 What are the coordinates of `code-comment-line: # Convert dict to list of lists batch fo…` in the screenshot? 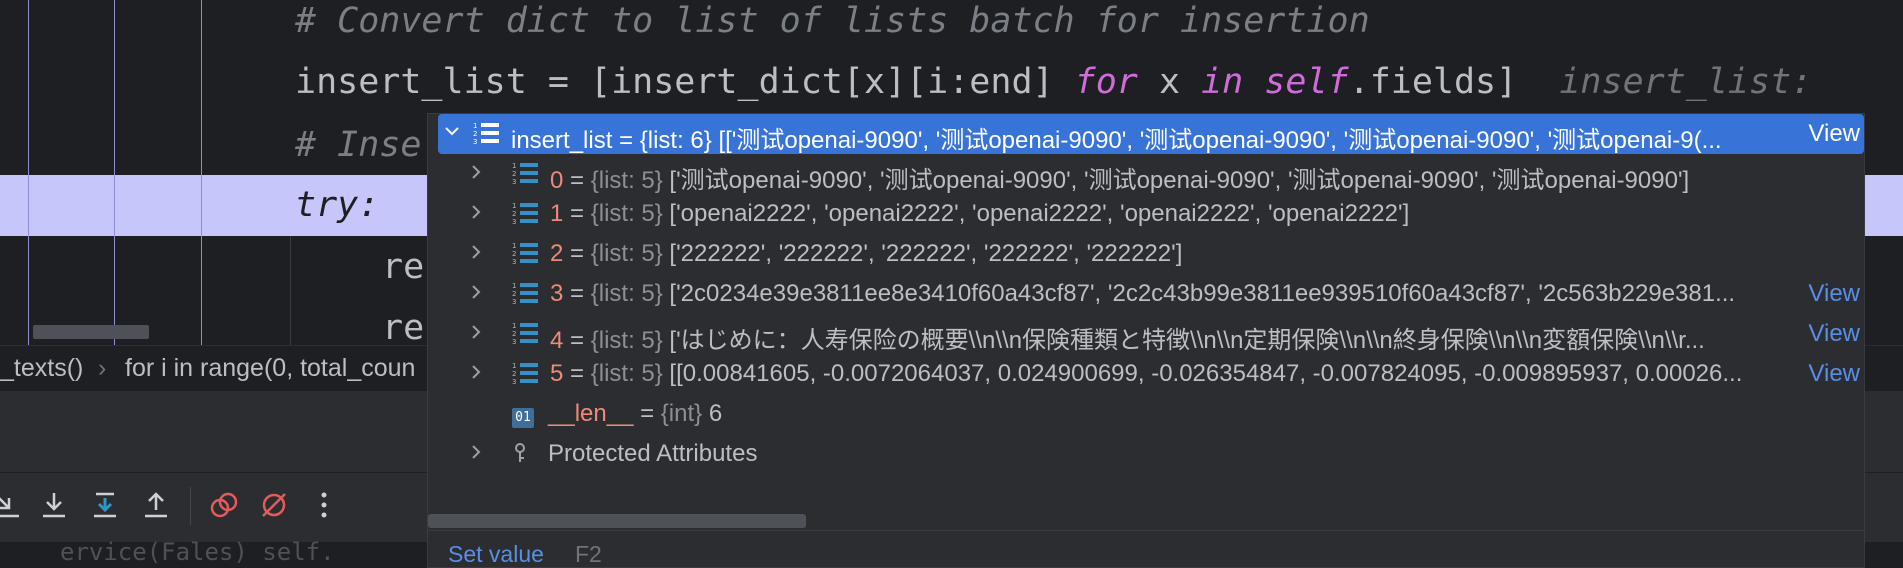 It's located at (832, 21).